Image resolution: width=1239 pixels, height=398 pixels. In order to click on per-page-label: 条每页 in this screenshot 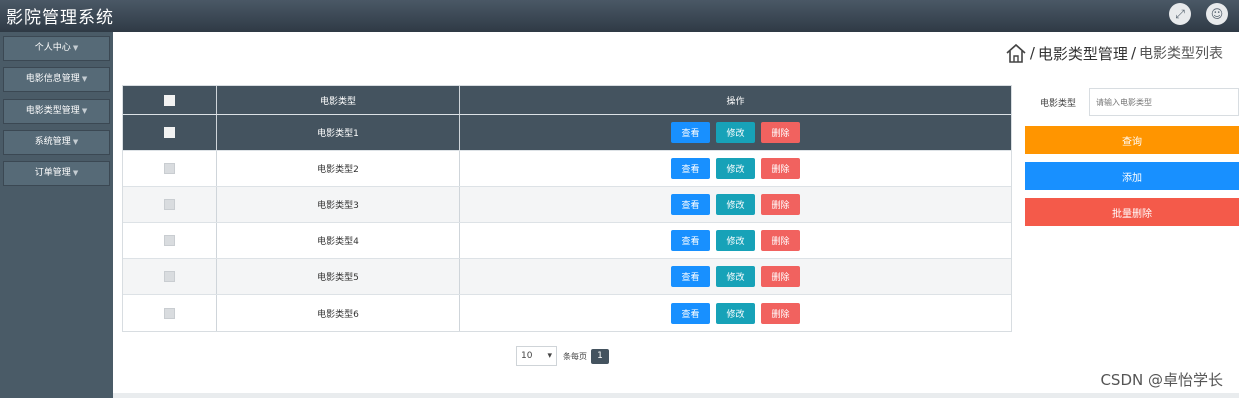, I will do `click(575, 356)`.